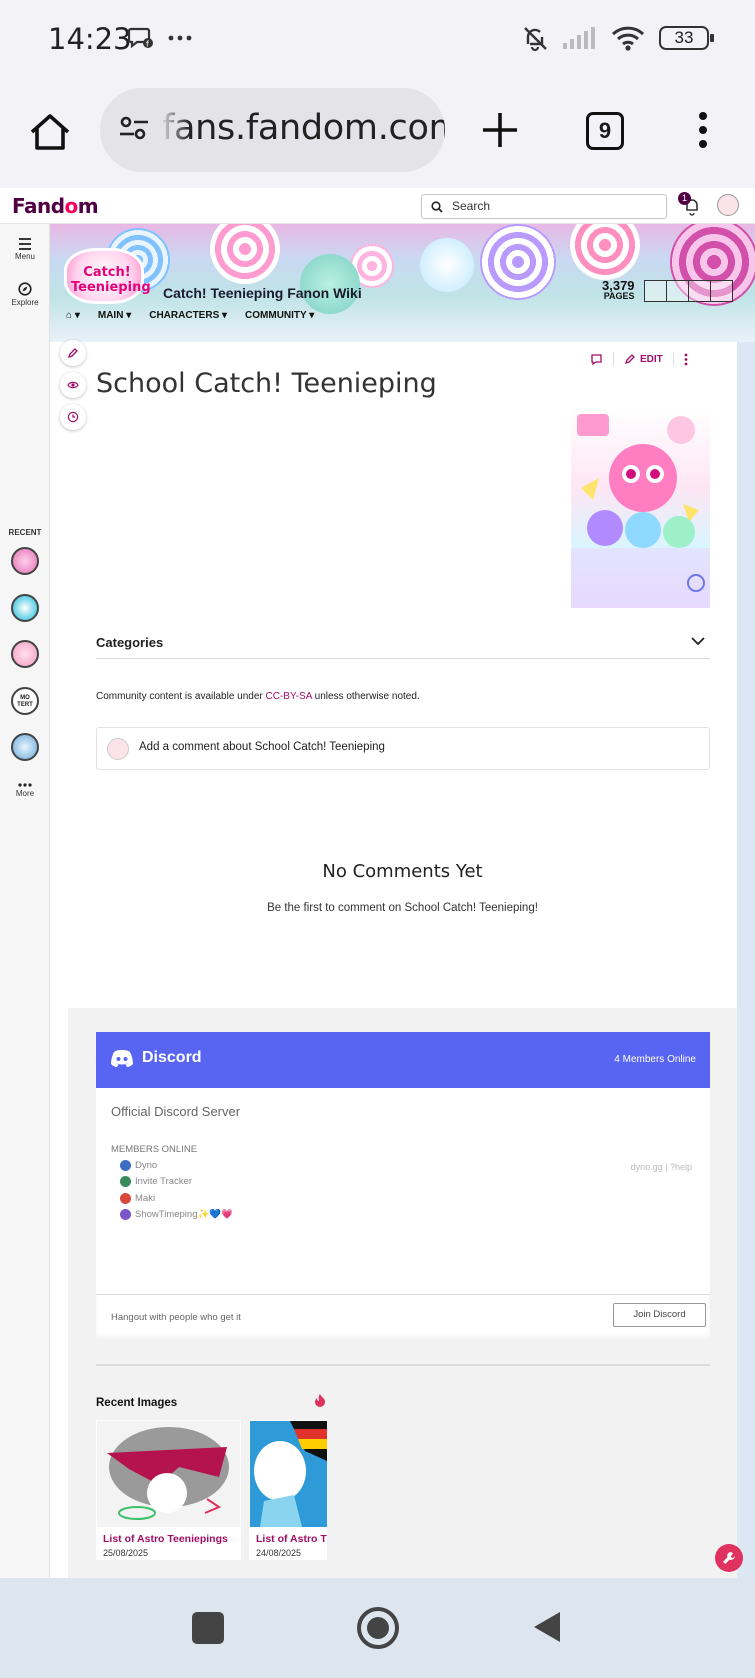 The image size is (755, 1678). I want to click on wiki-nav-home: ⌂, so click(73, 315).